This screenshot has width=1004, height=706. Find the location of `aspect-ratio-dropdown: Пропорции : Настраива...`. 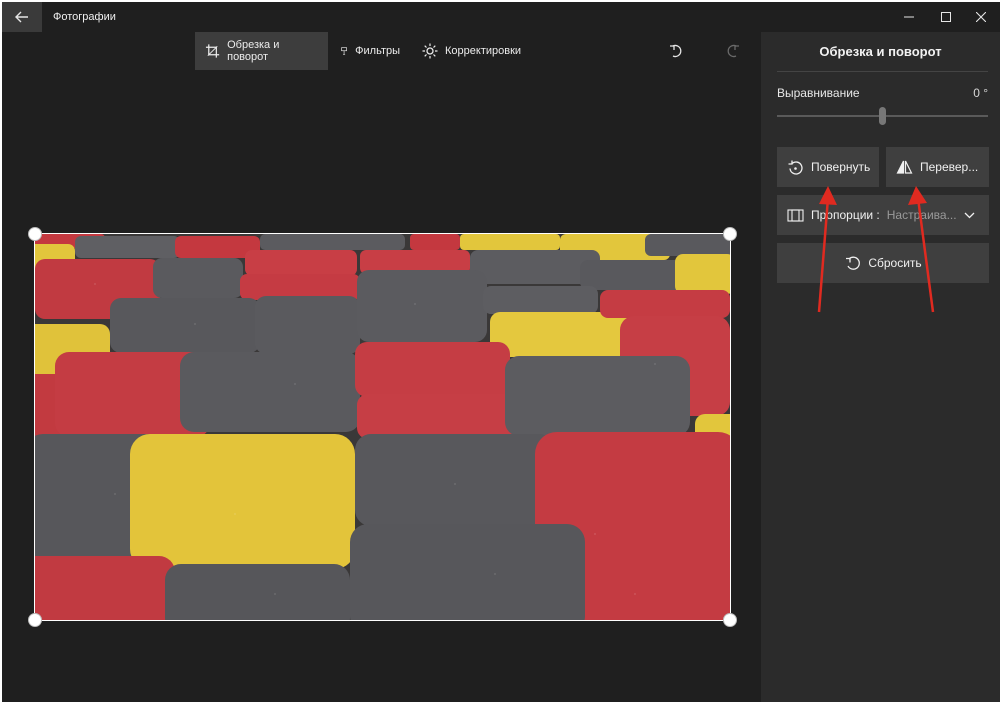

aspect-ratio-dropdown: Пропорции : Настраива... is located at coordinates (883, 215).